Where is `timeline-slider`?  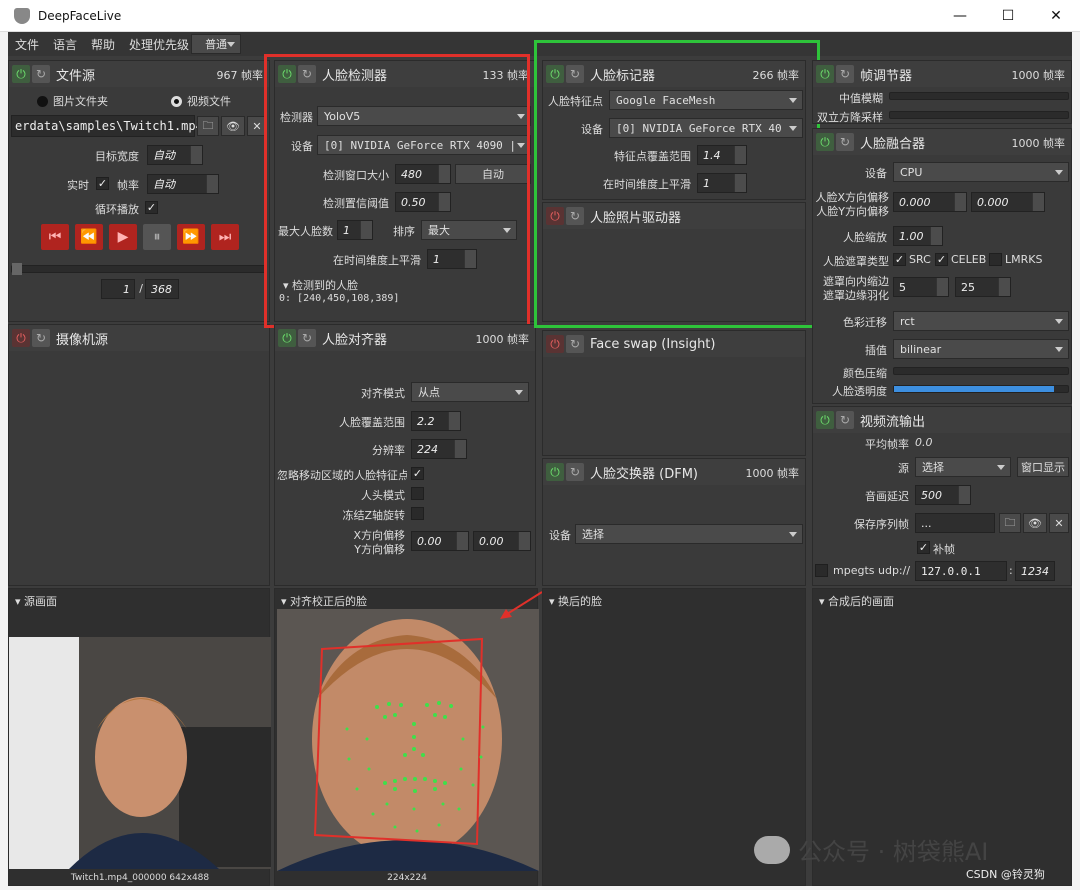
timeline-slider is located at coordinates (139, 269).